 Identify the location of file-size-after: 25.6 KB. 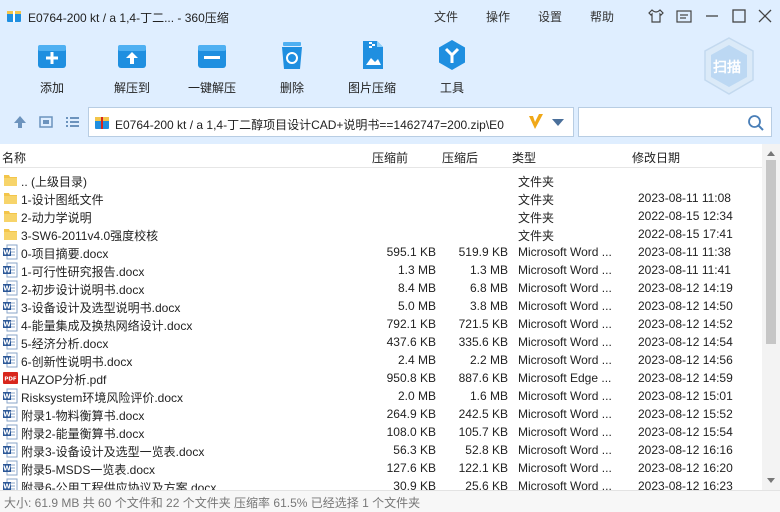
(486, 484).